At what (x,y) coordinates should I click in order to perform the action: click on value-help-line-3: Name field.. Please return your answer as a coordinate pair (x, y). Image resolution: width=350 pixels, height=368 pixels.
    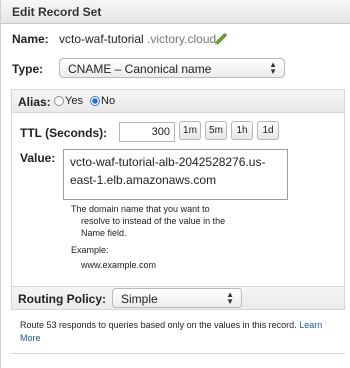
    Looking at the image, I should click on (104, 233).